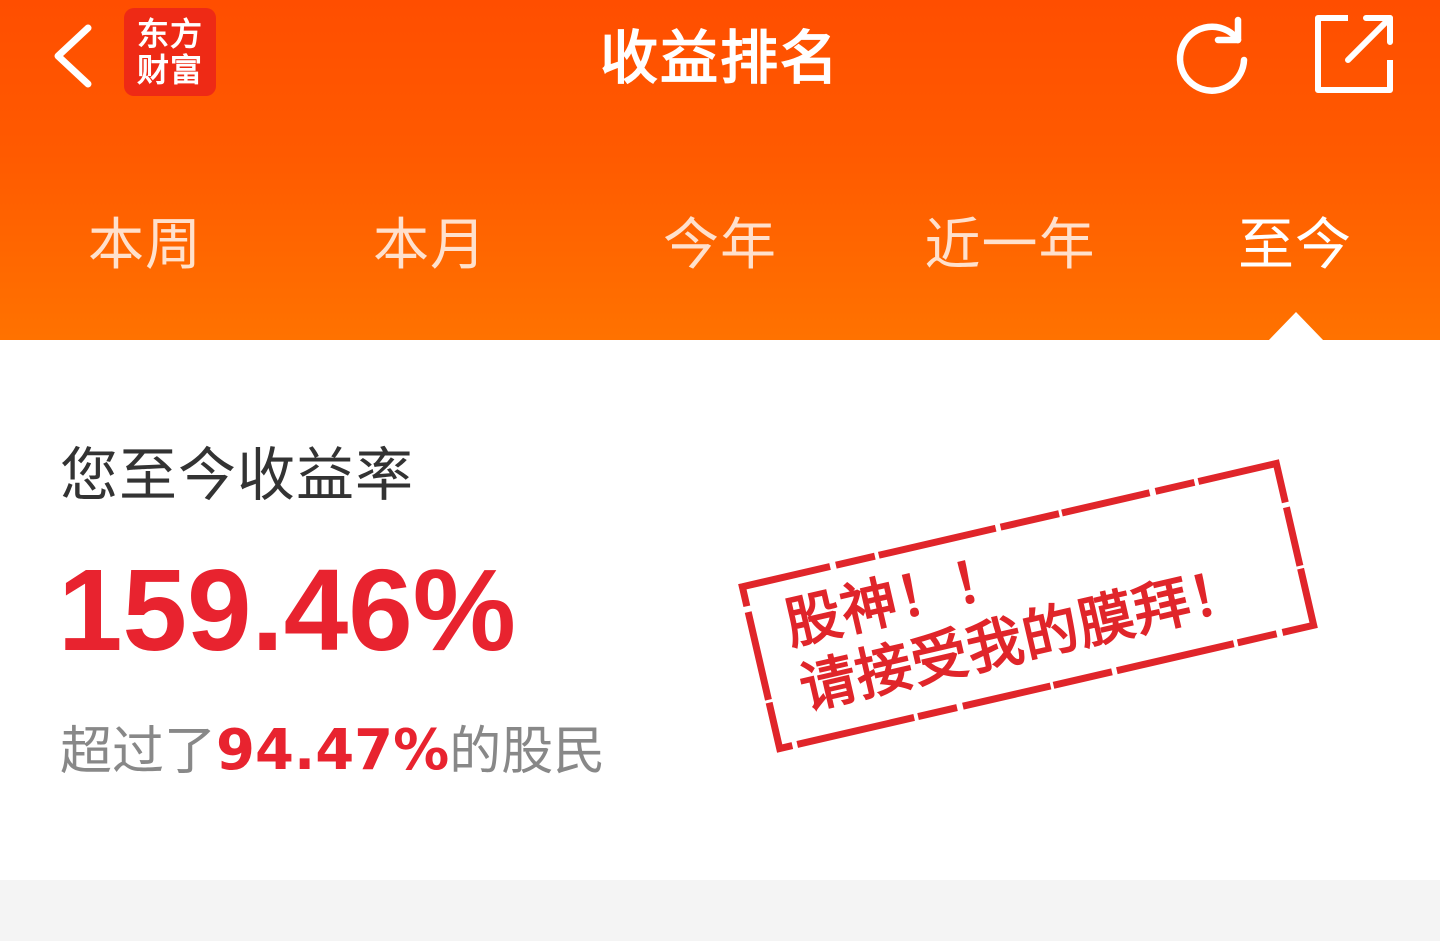 This screenshot has width=1440, height=941. Describe the element at coordinates (145, 246) in the screenshot. I see `tab-this-week: 本周` at that location.